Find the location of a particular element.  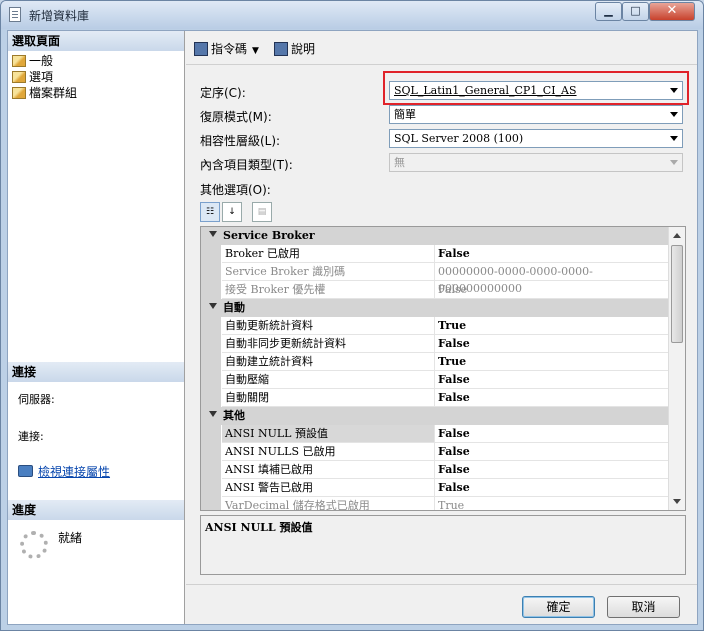

property-name: 自動非同步更新統計資料 is located at coordinates (328, 344).